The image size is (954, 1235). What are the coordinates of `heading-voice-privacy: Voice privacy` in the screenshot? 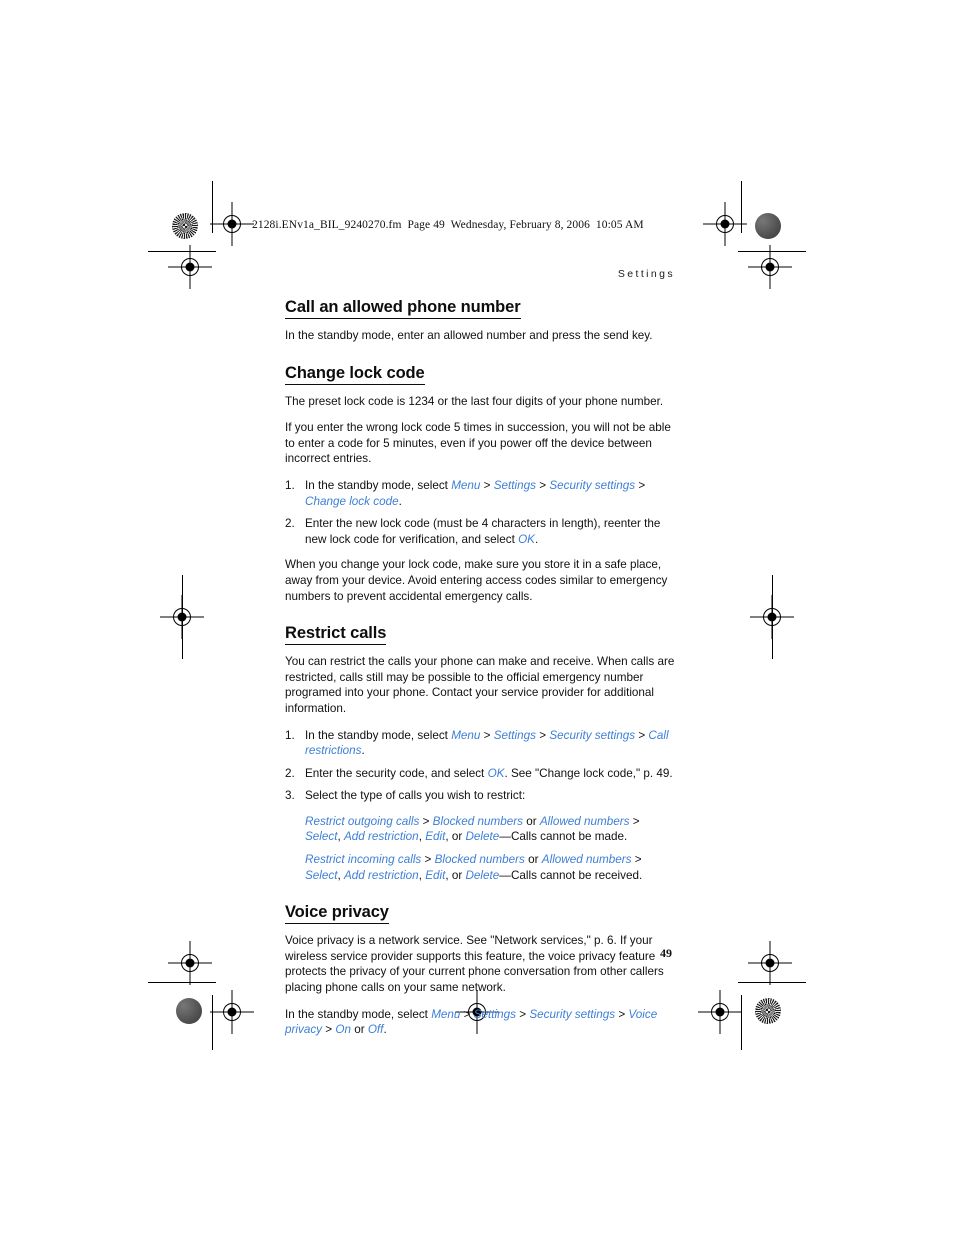 It's located at (480, 914).